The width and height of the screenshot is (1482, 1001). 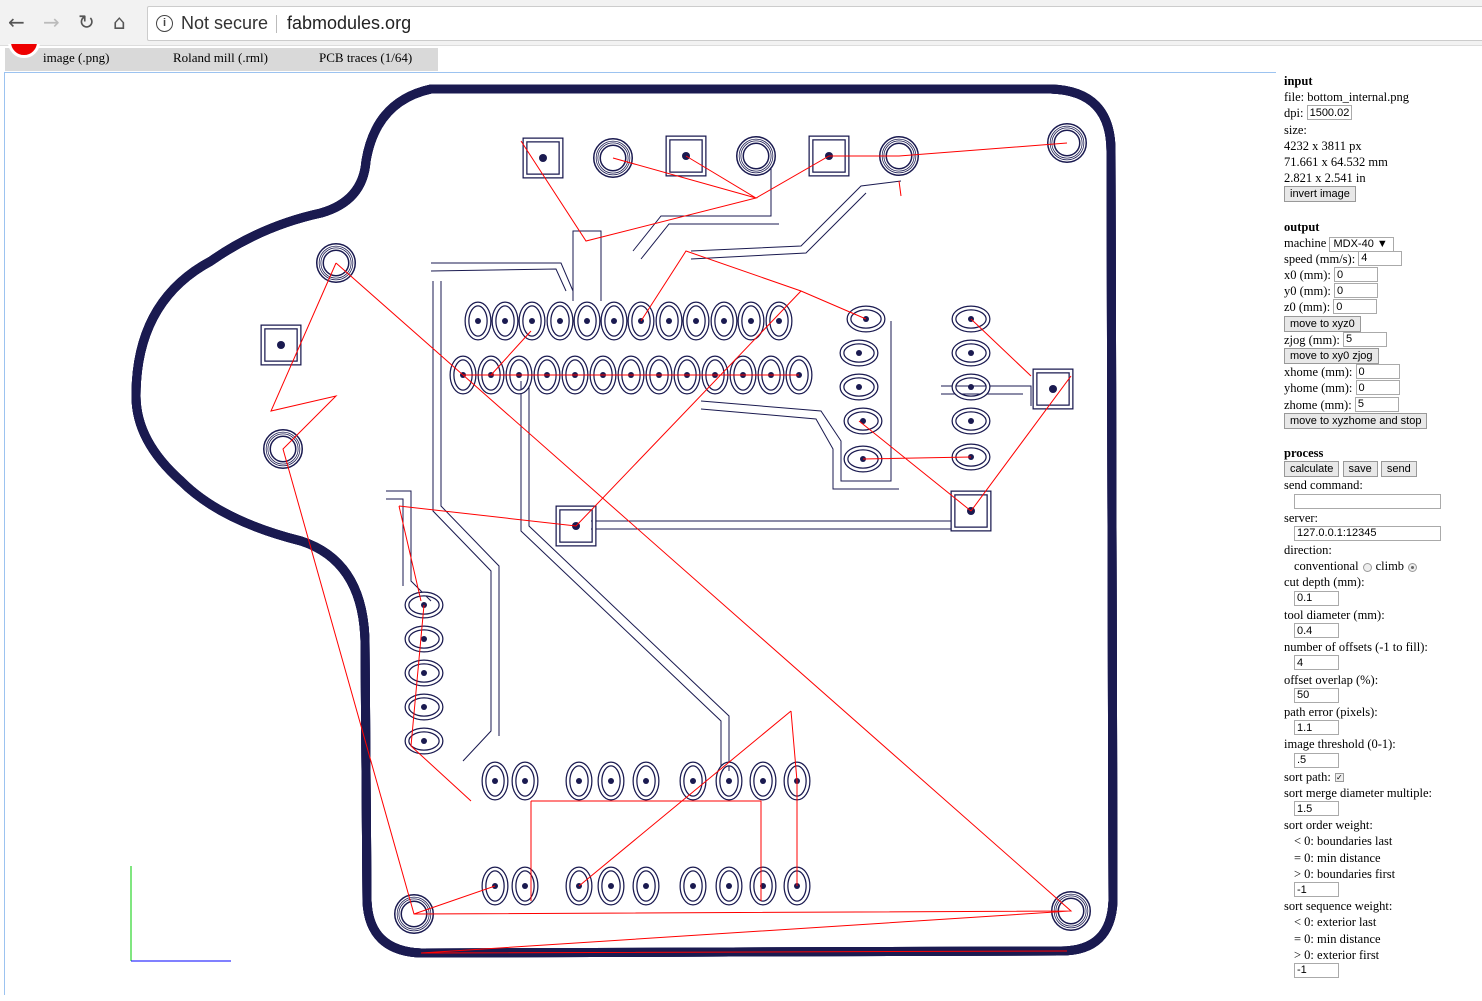 What do you see at coordinates (1376, 404) in the screenshot?
I see `zhome-input` at bounding box center [1376, 404].